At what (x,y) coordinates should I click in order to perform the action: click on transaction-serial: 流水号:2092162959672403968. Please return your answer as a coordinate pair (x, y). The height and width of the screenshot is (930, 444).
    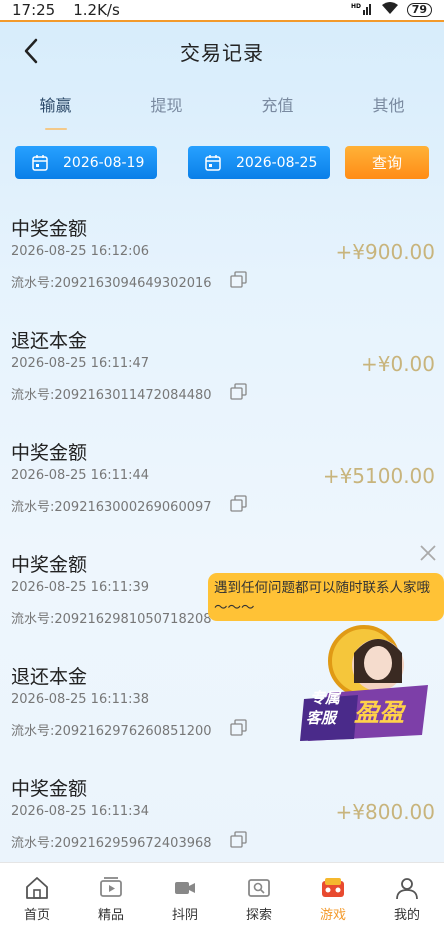
    Looking at the image, I should click on (111, 843).